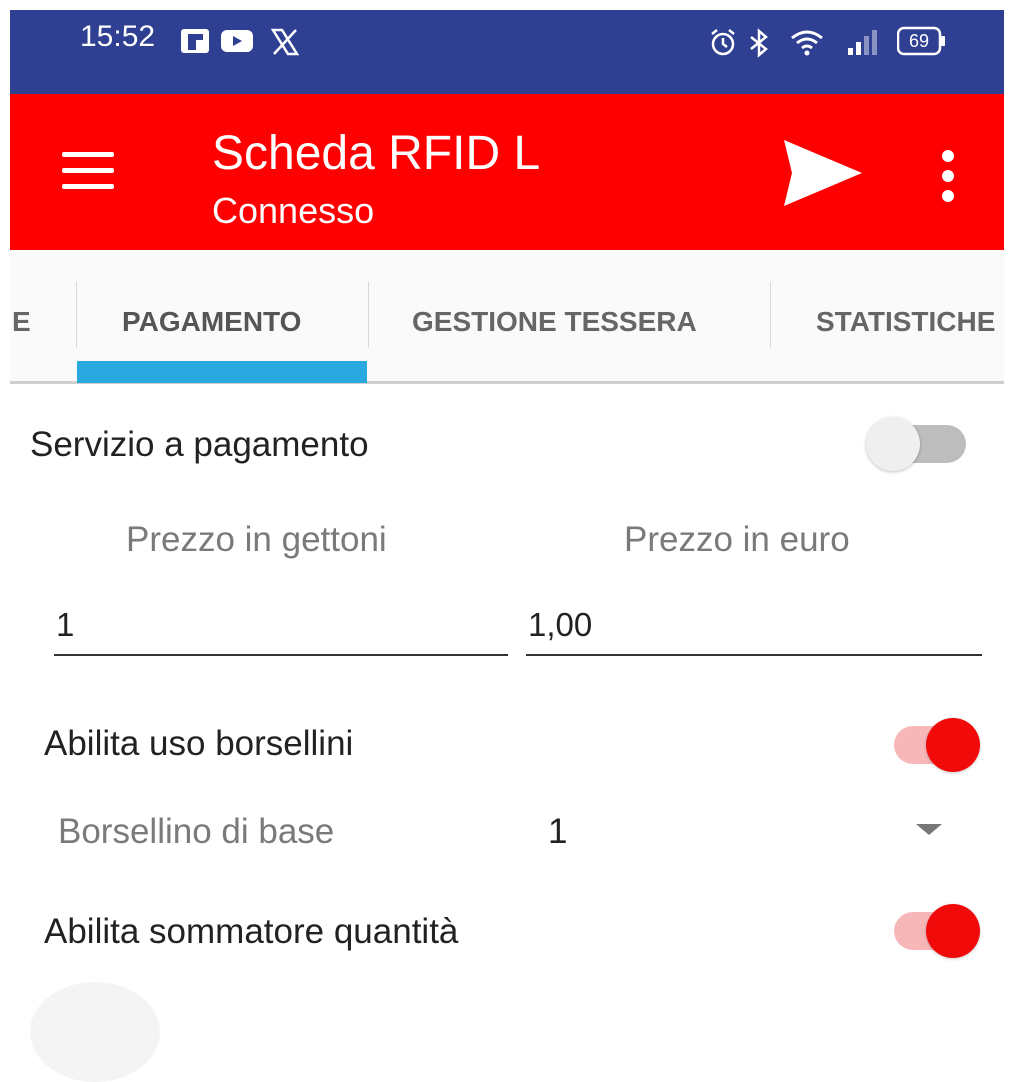 This screenshot has height=1082, width=1014. Describe the element at coordinates (118, 36) in the screenshot. I see `status-time: 15:52` at that location.